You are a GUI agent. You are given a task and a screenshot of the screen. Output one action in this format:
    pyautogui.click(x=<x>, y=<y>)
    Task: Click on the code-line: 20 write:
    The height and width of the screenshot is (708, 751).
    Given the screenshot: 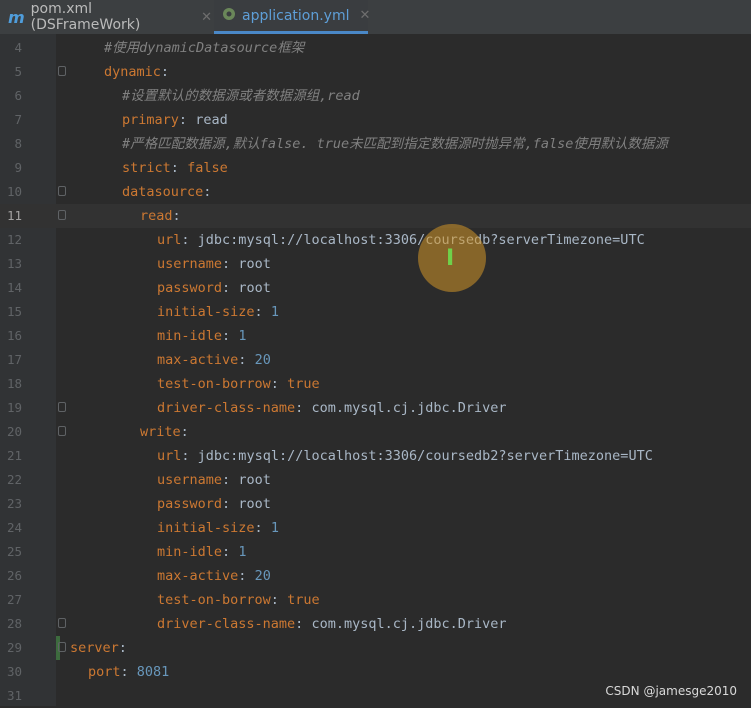 What is the action you would take?
    pyautogui.click(x=375, y=432)
    